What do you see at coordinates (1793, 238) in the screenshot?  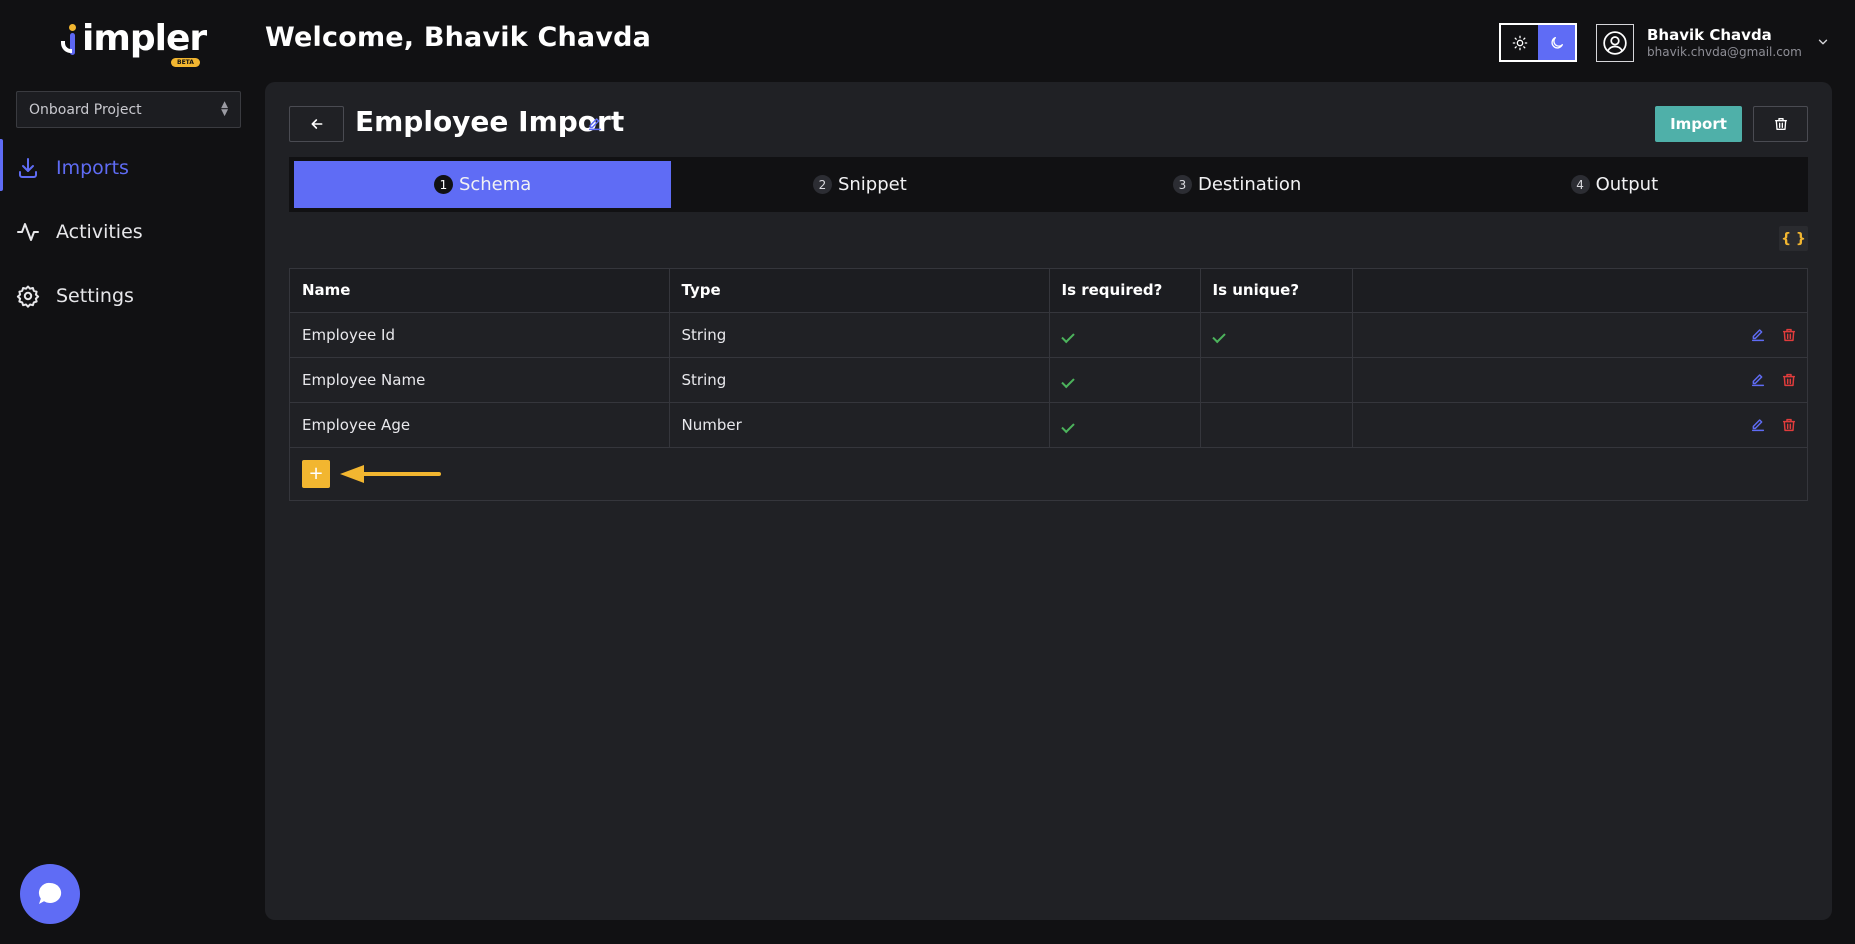 I see `json-editor-button: { }` at bounding box center [1793, 238].